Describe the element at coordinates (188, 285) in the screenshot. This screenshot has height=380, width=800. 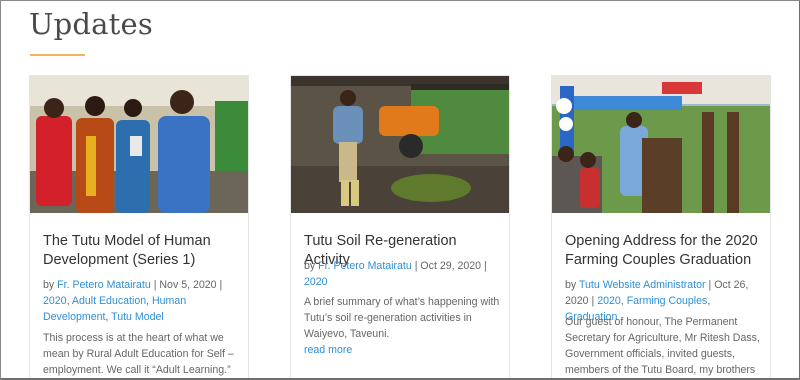
I see `post-date: Nov 5, 2020` at that location.